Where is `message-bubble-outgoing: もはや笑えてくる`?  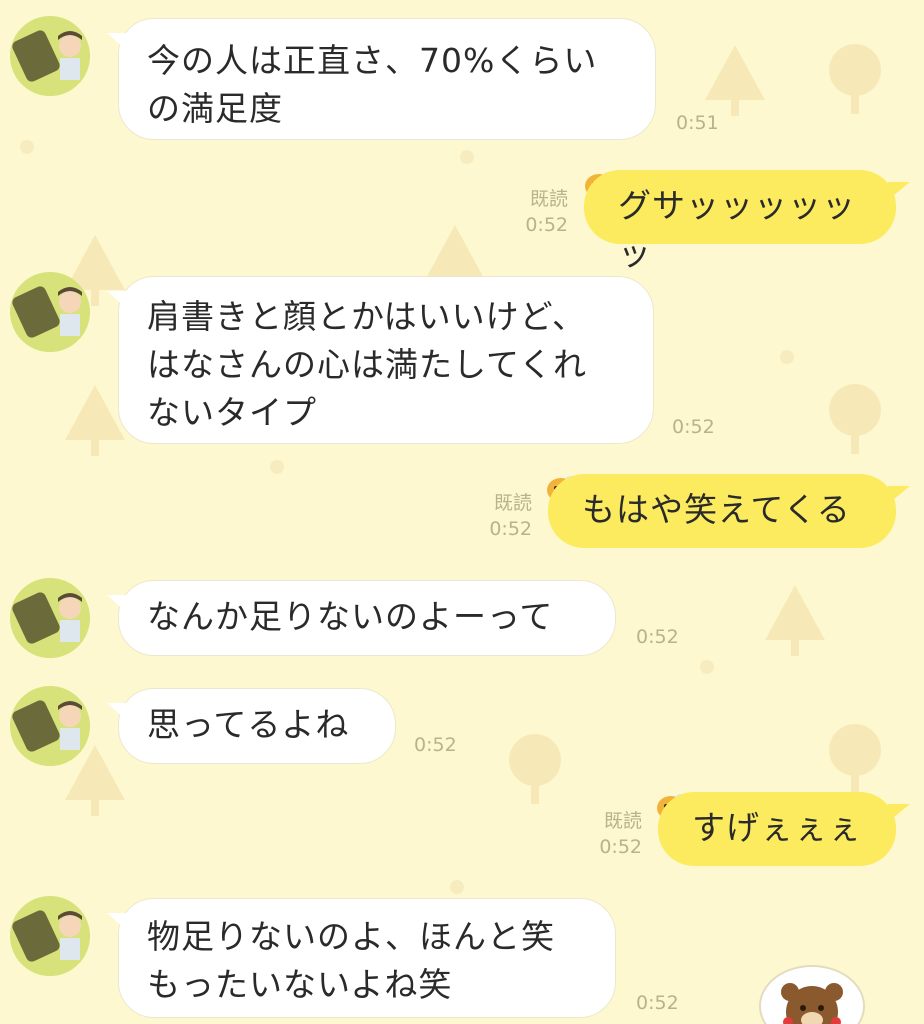 message-bubble-outgoing: もはや笑えてくる is located at coordinates (729, 511).